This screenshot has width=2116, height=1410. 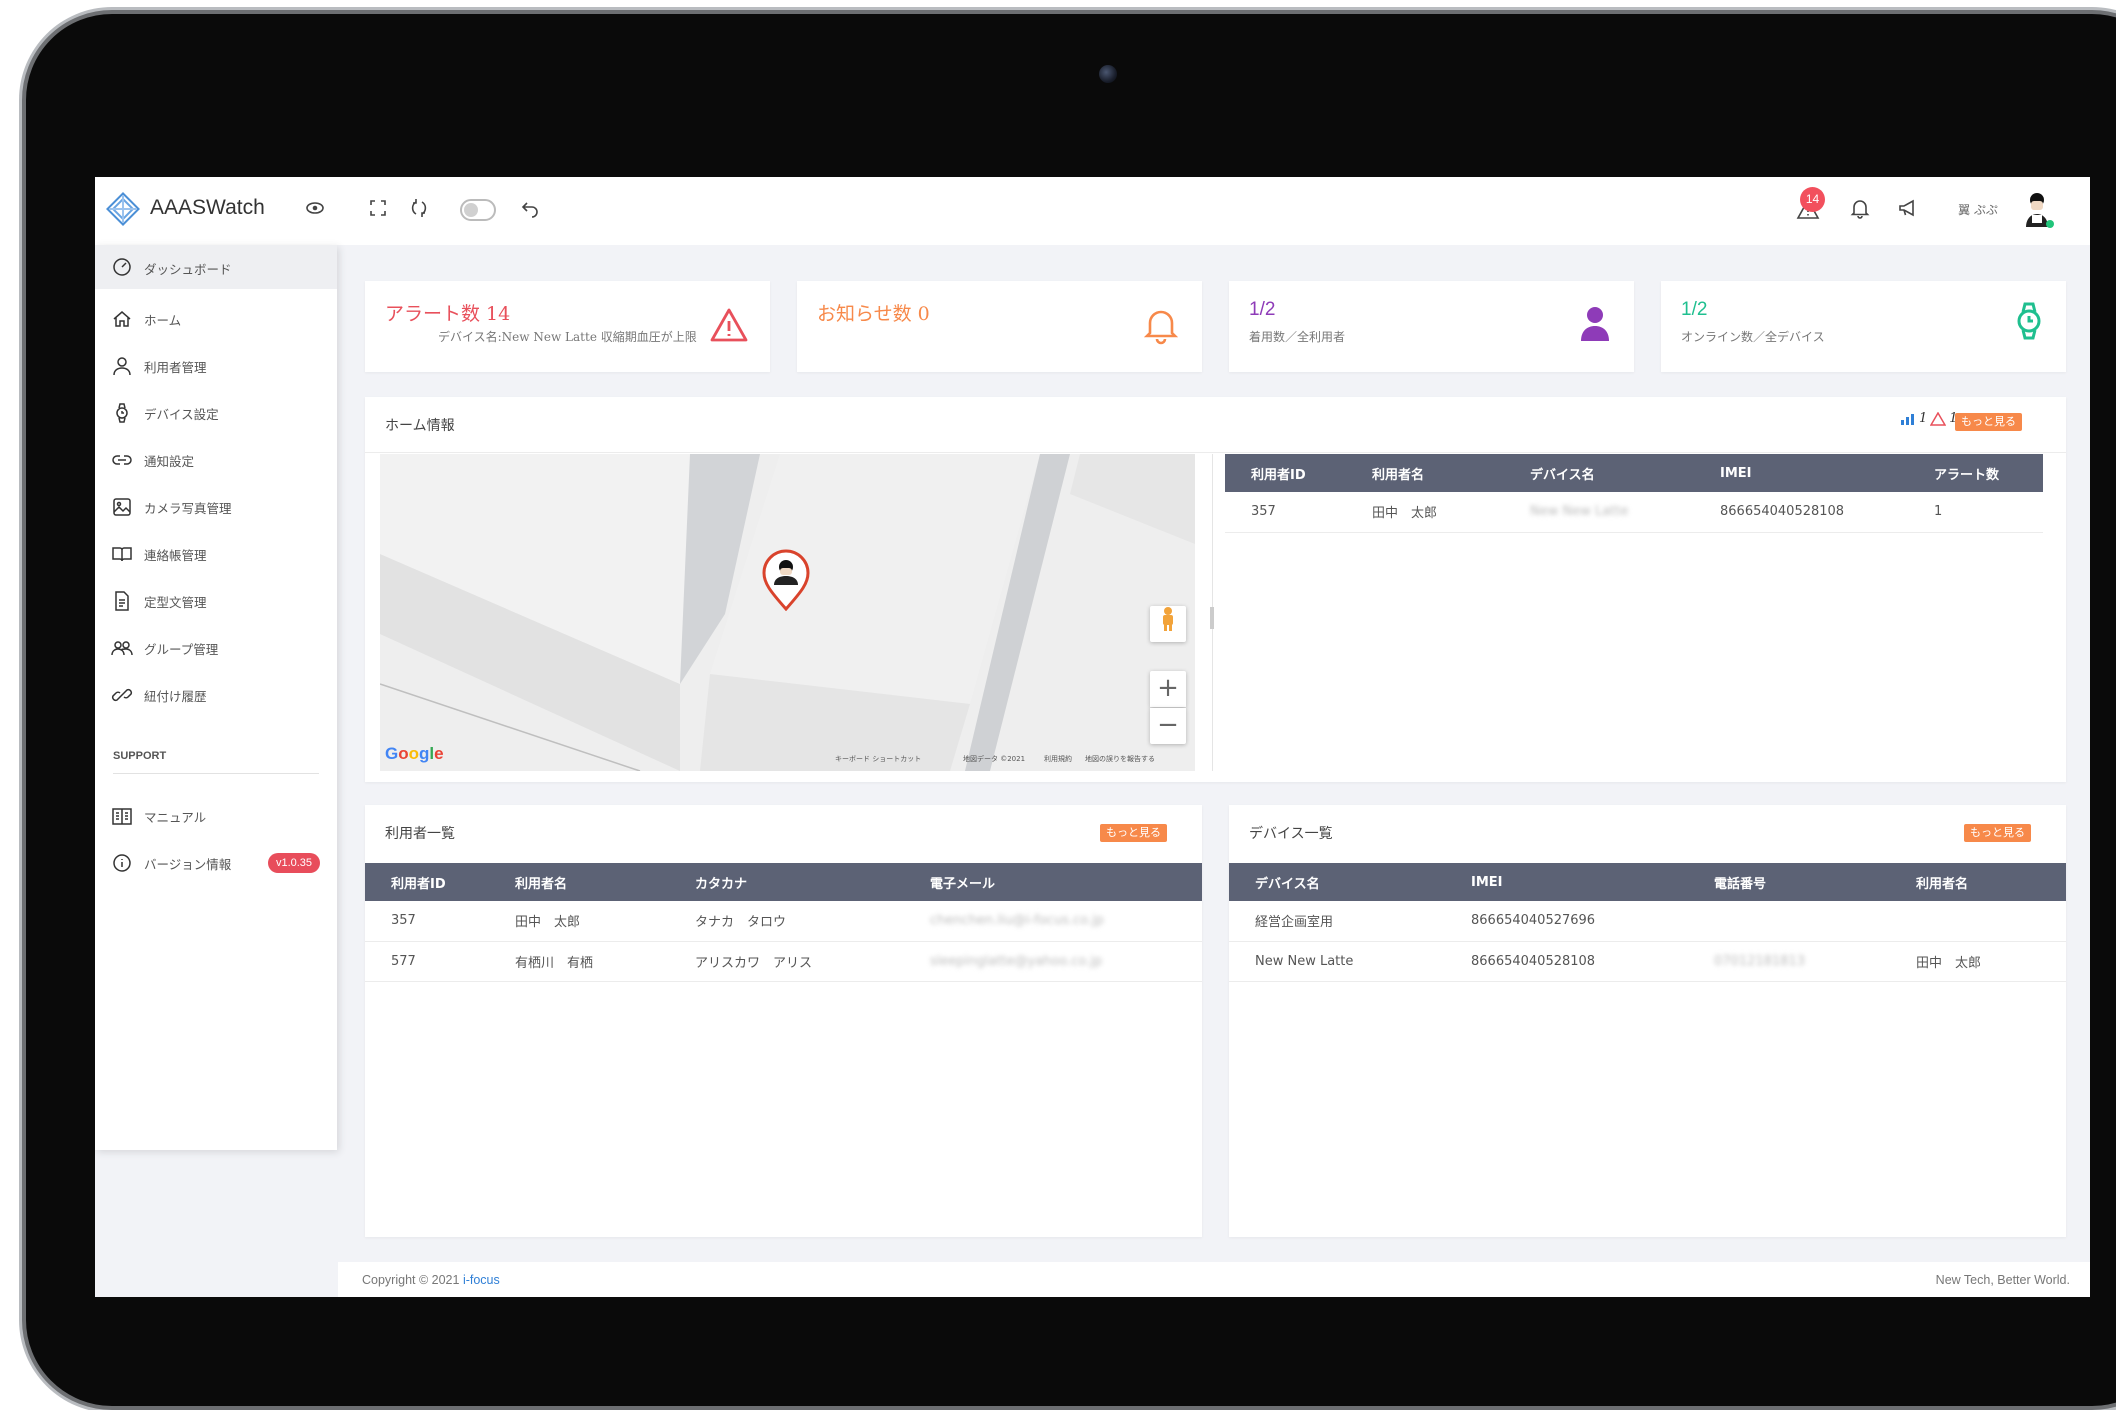 What do you see at coordinates (431, 1280) in the screenshot?
I see `copyright-text: Copyright © 2021 i-focus` at bounding box center [431, 1280].